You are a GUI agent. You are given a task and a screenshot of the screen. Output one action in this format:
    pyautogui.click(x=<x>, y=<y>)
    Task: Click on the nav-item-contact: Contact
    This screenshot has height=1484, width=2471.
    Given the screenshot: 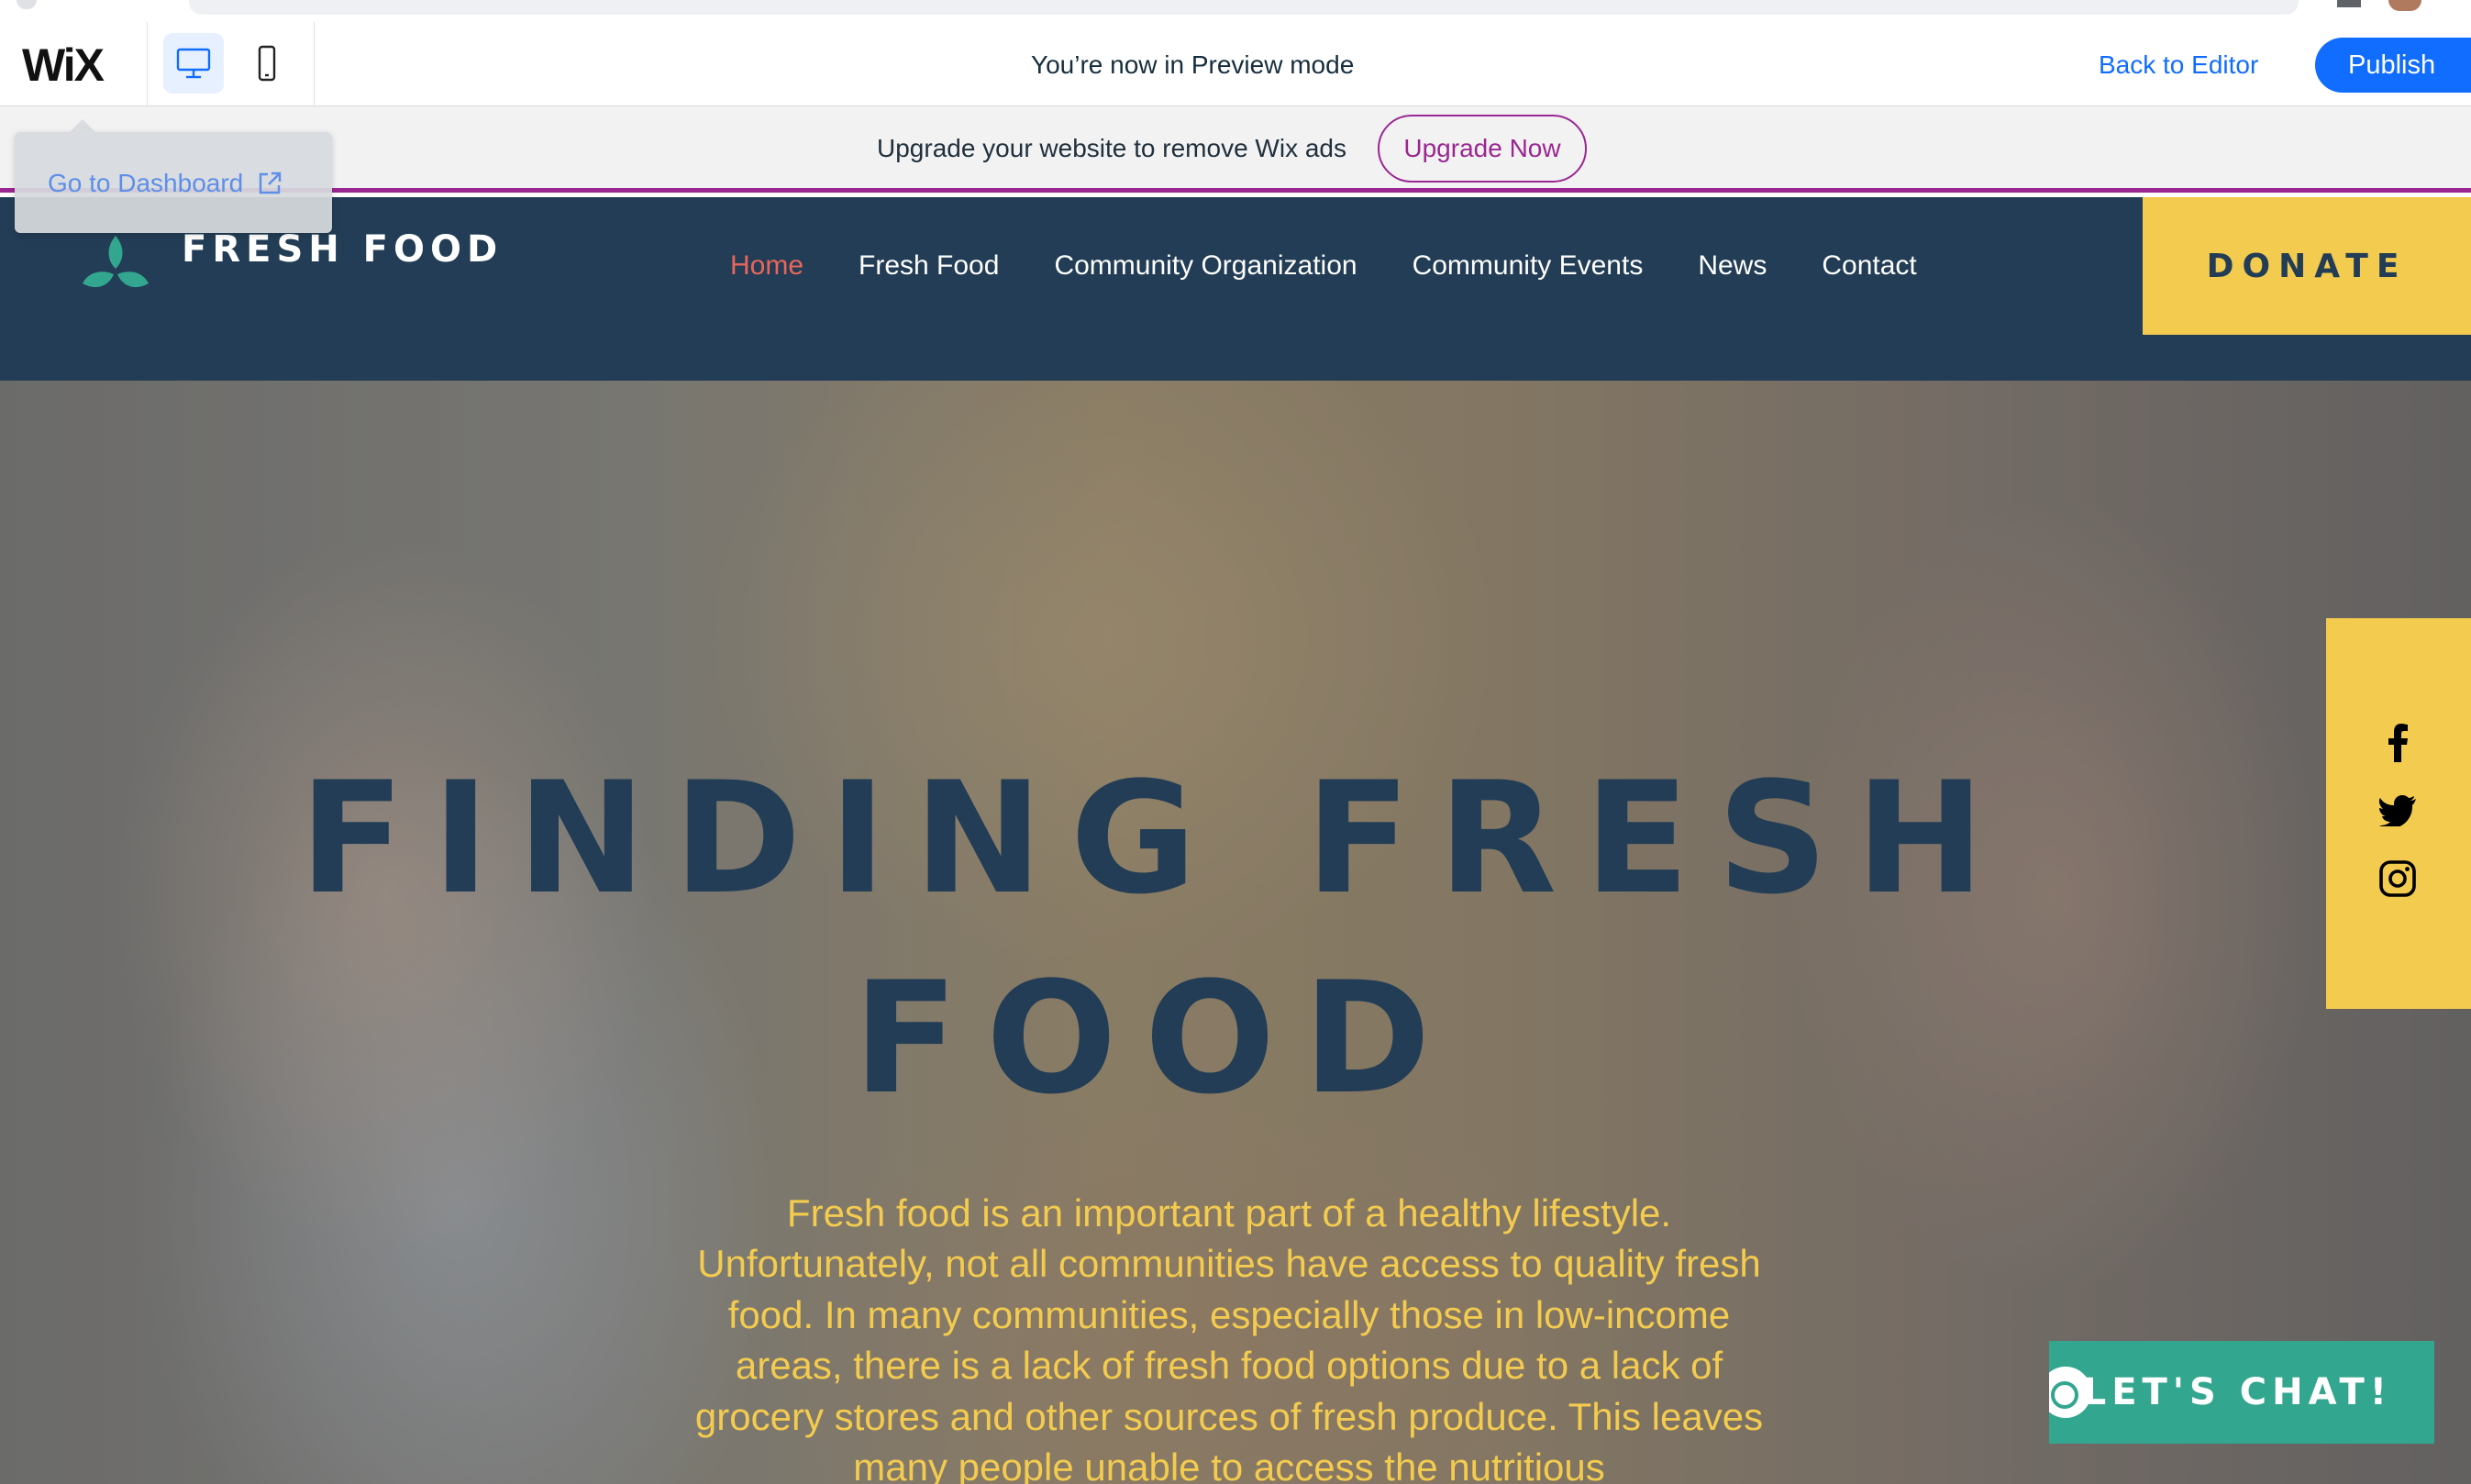 What is the action you would take?
    pyautogui.click(x=1869, y=266)
    